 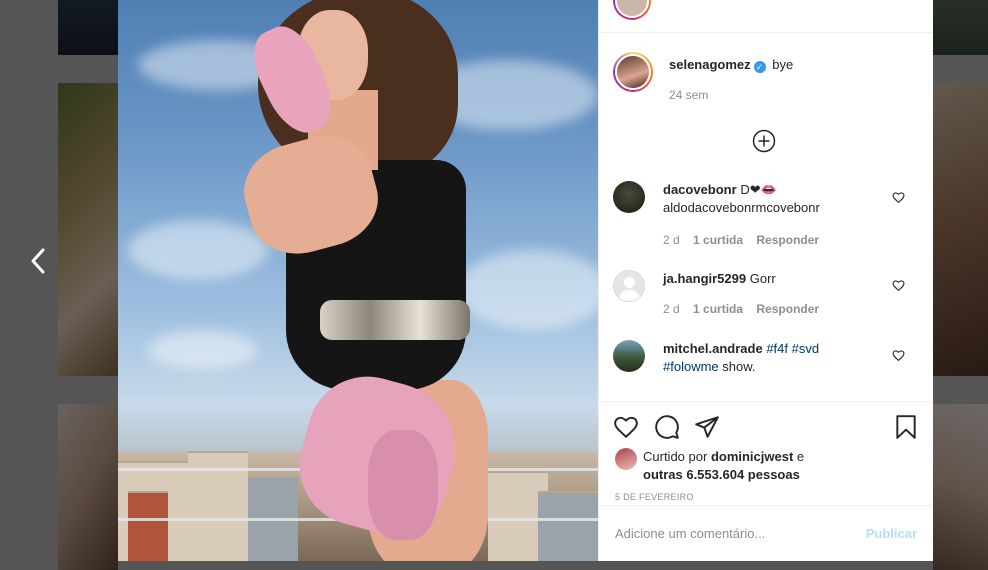 What do you see at coordinates (700, 189) in the screenshot?
I see `comment-username: dacovebonr` at bounding box center [700, 189].